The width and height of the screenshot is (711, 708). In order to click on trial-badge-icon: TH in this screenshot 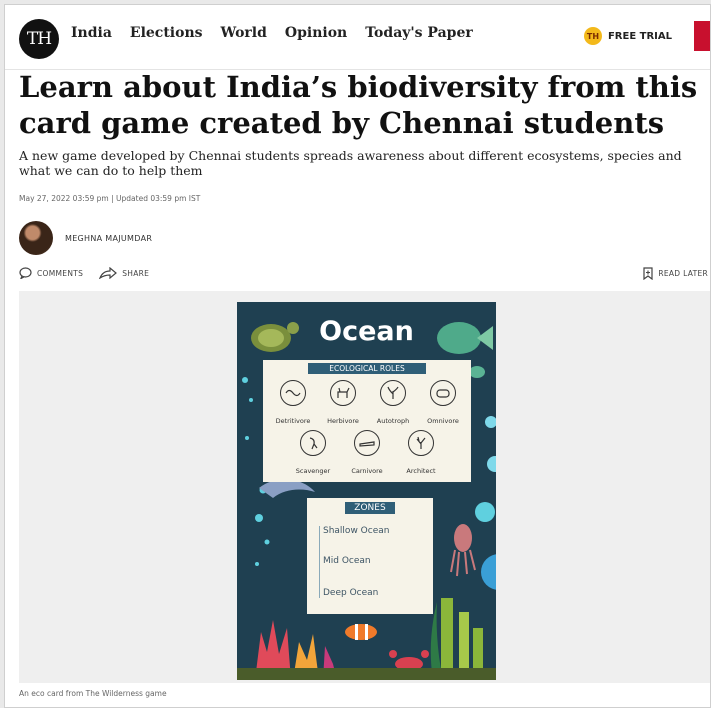, I will do `click(592, 36)`.